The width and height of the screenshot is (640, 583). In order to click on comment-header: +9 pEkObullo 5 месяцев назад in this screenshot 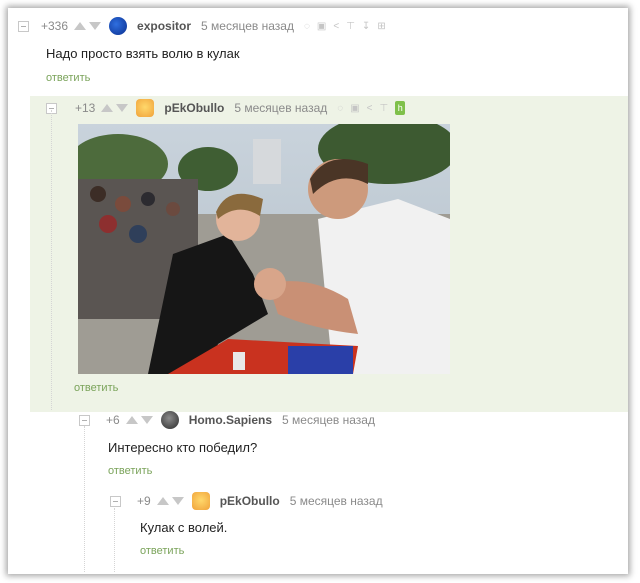, I will do `click(251, 501)`.